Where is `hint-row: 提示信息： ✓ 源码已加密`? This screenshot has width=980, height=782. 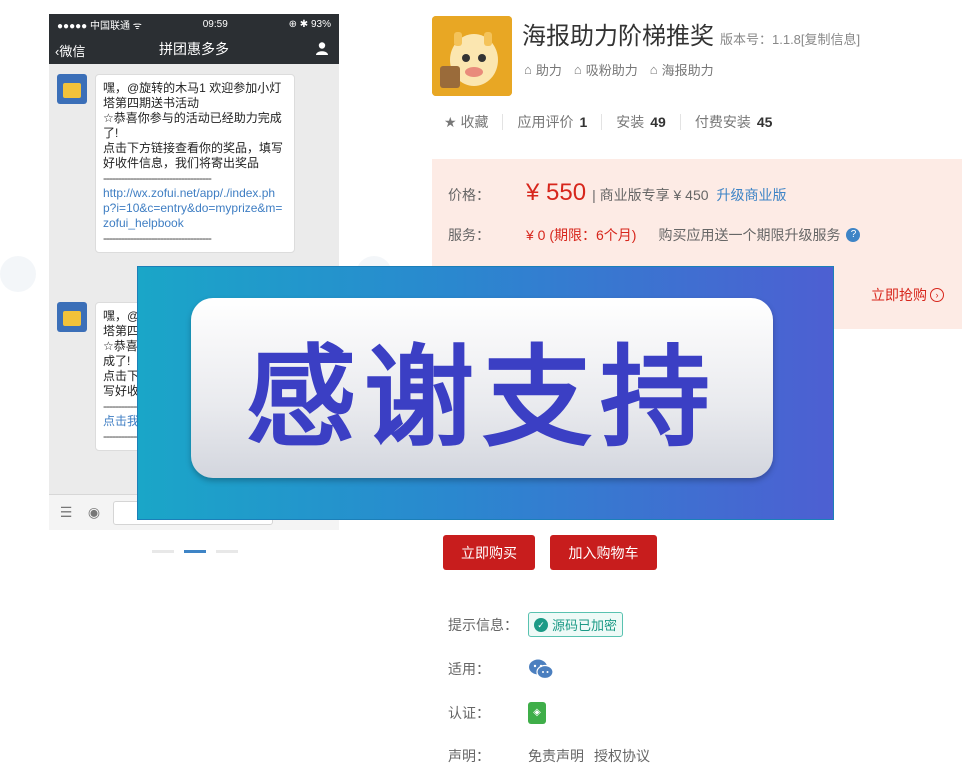
hint-row: 提示信息： ✓ 源码已加密 is located at coordinates (536, 624).